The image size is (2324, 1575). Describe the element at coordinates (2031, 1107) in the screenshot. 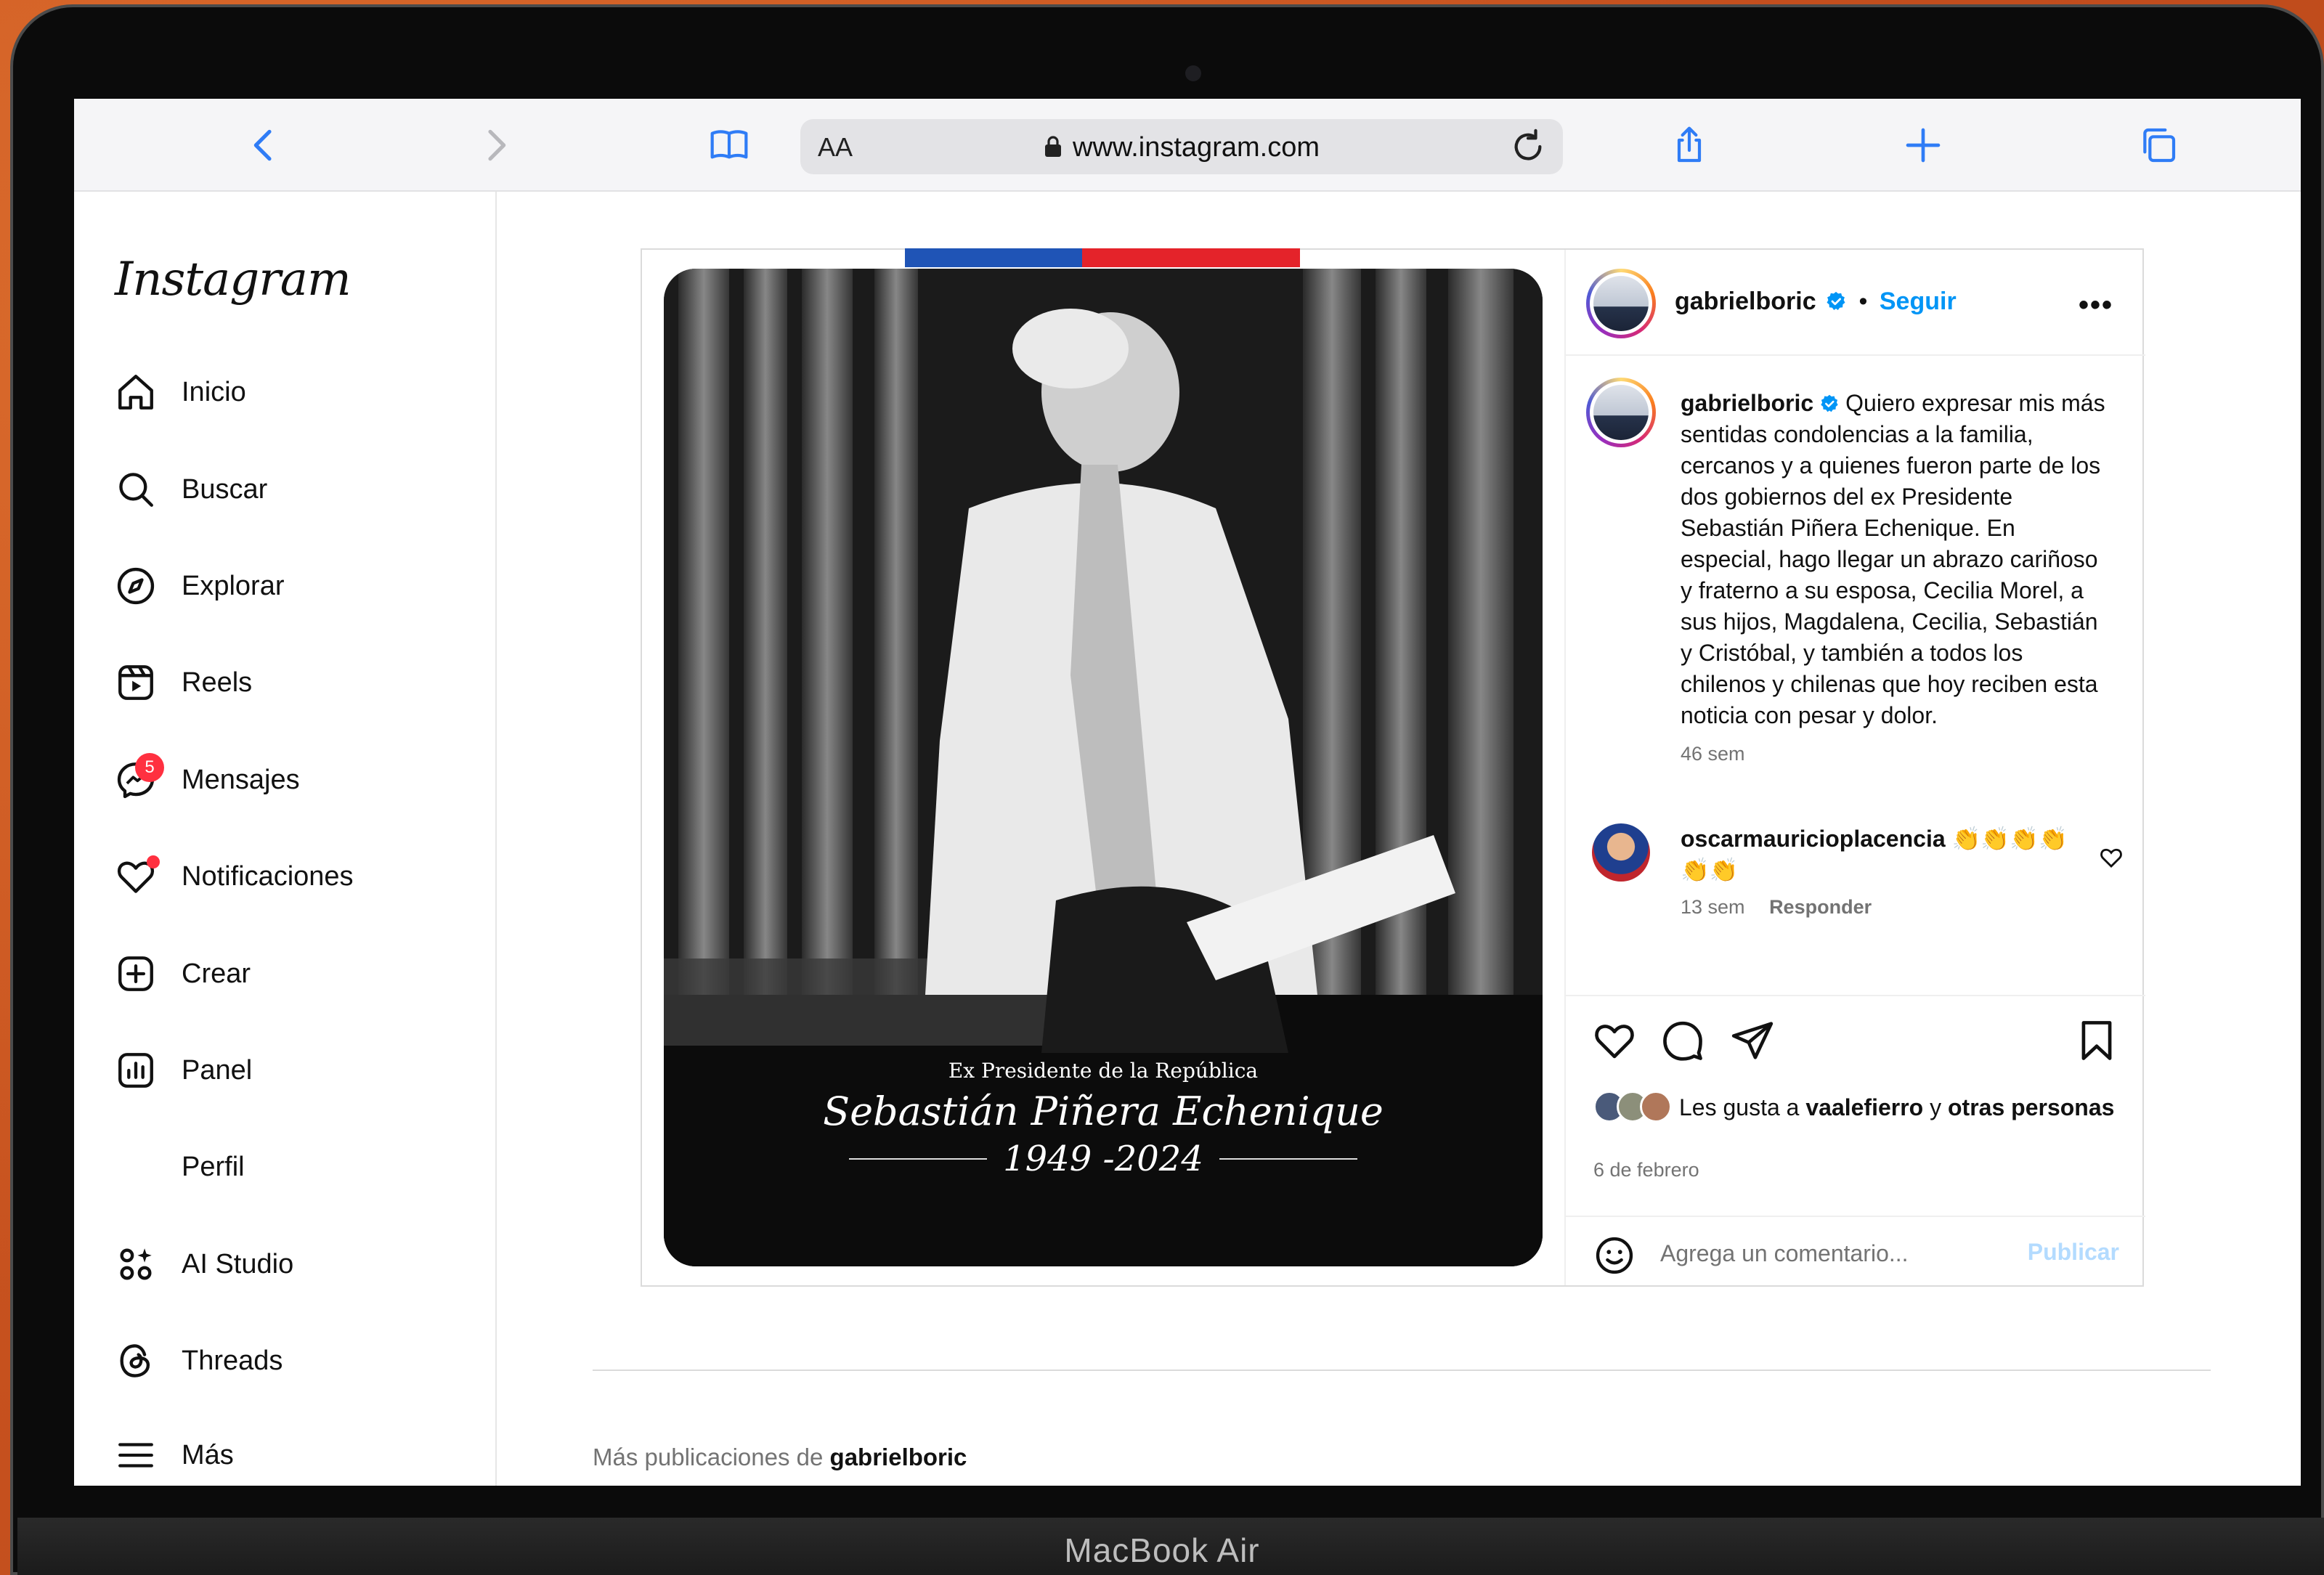

I see `likes-others-link: otras personas` at that location.